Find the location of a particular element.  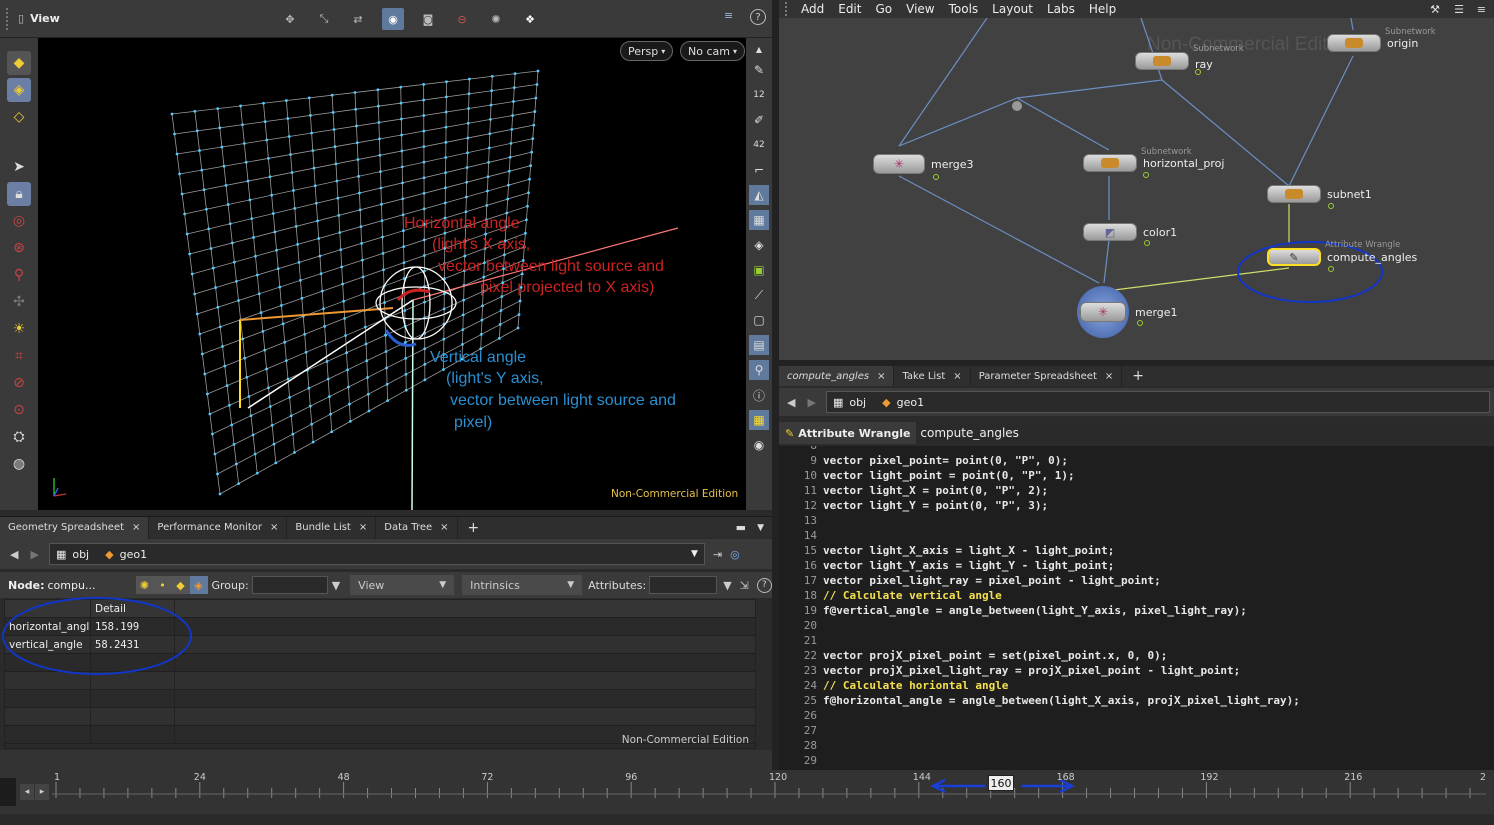

flipbook-icon: ✺ is located at coordinates (496, 19).